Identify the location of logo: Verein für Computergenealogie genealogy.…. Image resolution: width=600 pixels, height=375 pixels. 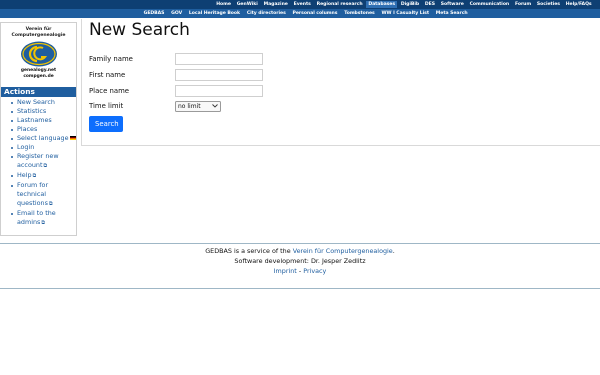
(38, 55).